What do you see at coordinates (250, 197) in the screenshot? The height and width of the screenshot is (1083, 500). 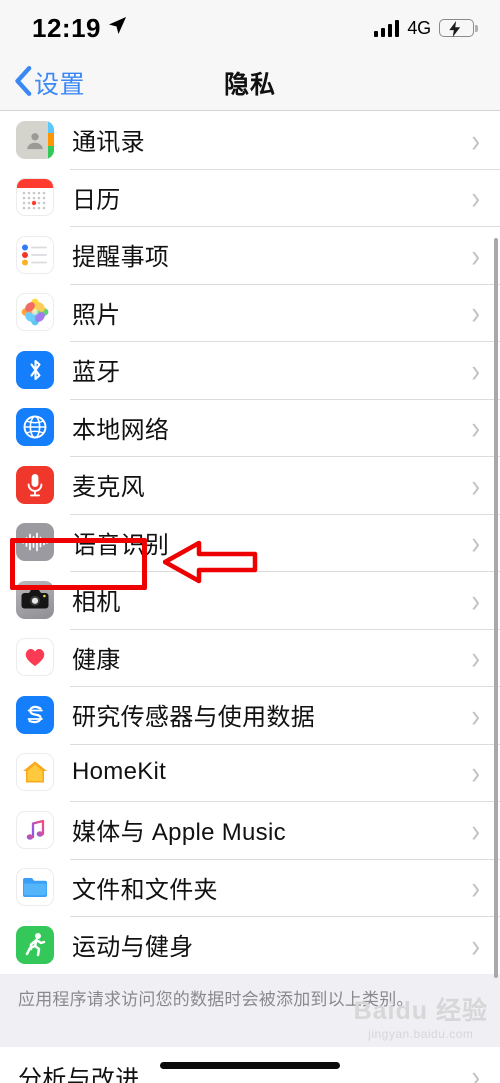 I see `list-item-calendar: 日历 ›` at bounding box center [250, 197].